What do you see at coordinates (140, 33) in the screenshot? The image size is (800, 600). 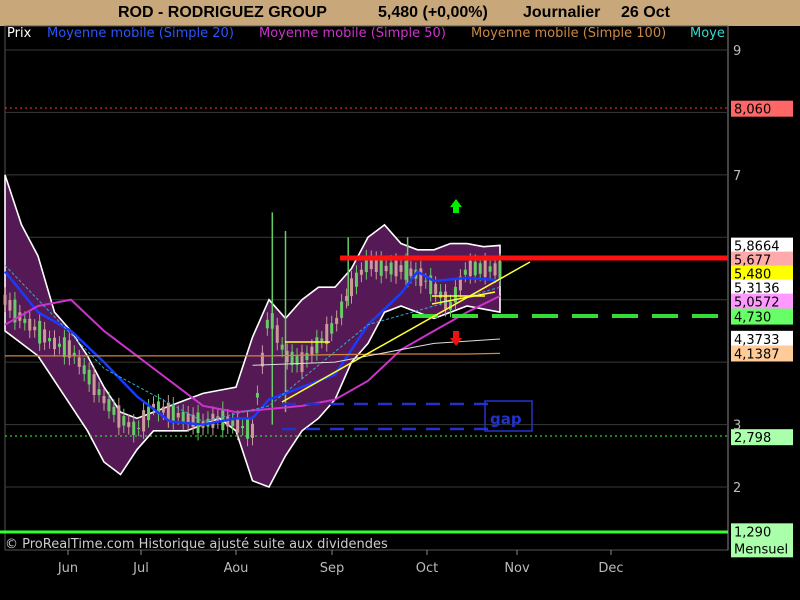 I see `legend-ma20: Moyenne mobile (Simple 20)` at bounding box center [140, 33].